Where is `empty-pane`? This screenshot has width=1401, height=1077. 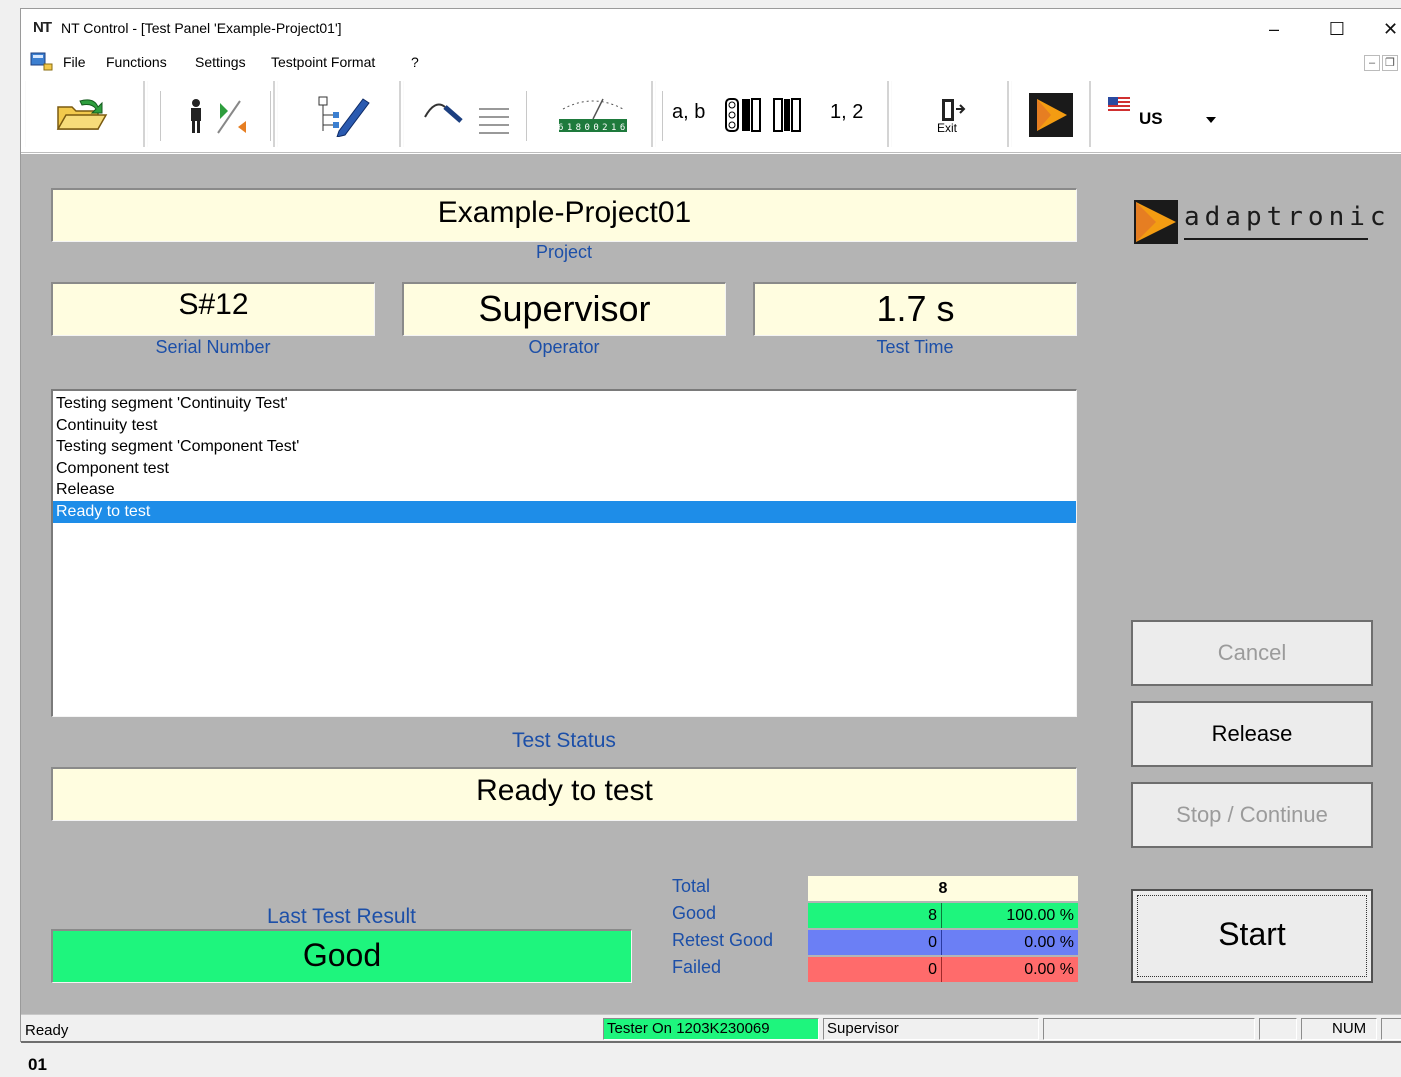
empty-pane is located at coordinates (1149, 1029).